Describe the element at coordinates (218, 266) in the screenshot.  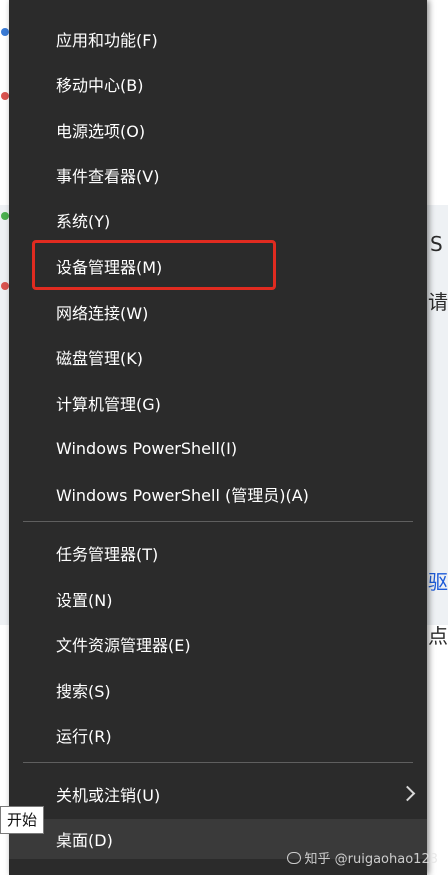
I see `menu-item-device-manager: 设备管理器(M)` at that location.